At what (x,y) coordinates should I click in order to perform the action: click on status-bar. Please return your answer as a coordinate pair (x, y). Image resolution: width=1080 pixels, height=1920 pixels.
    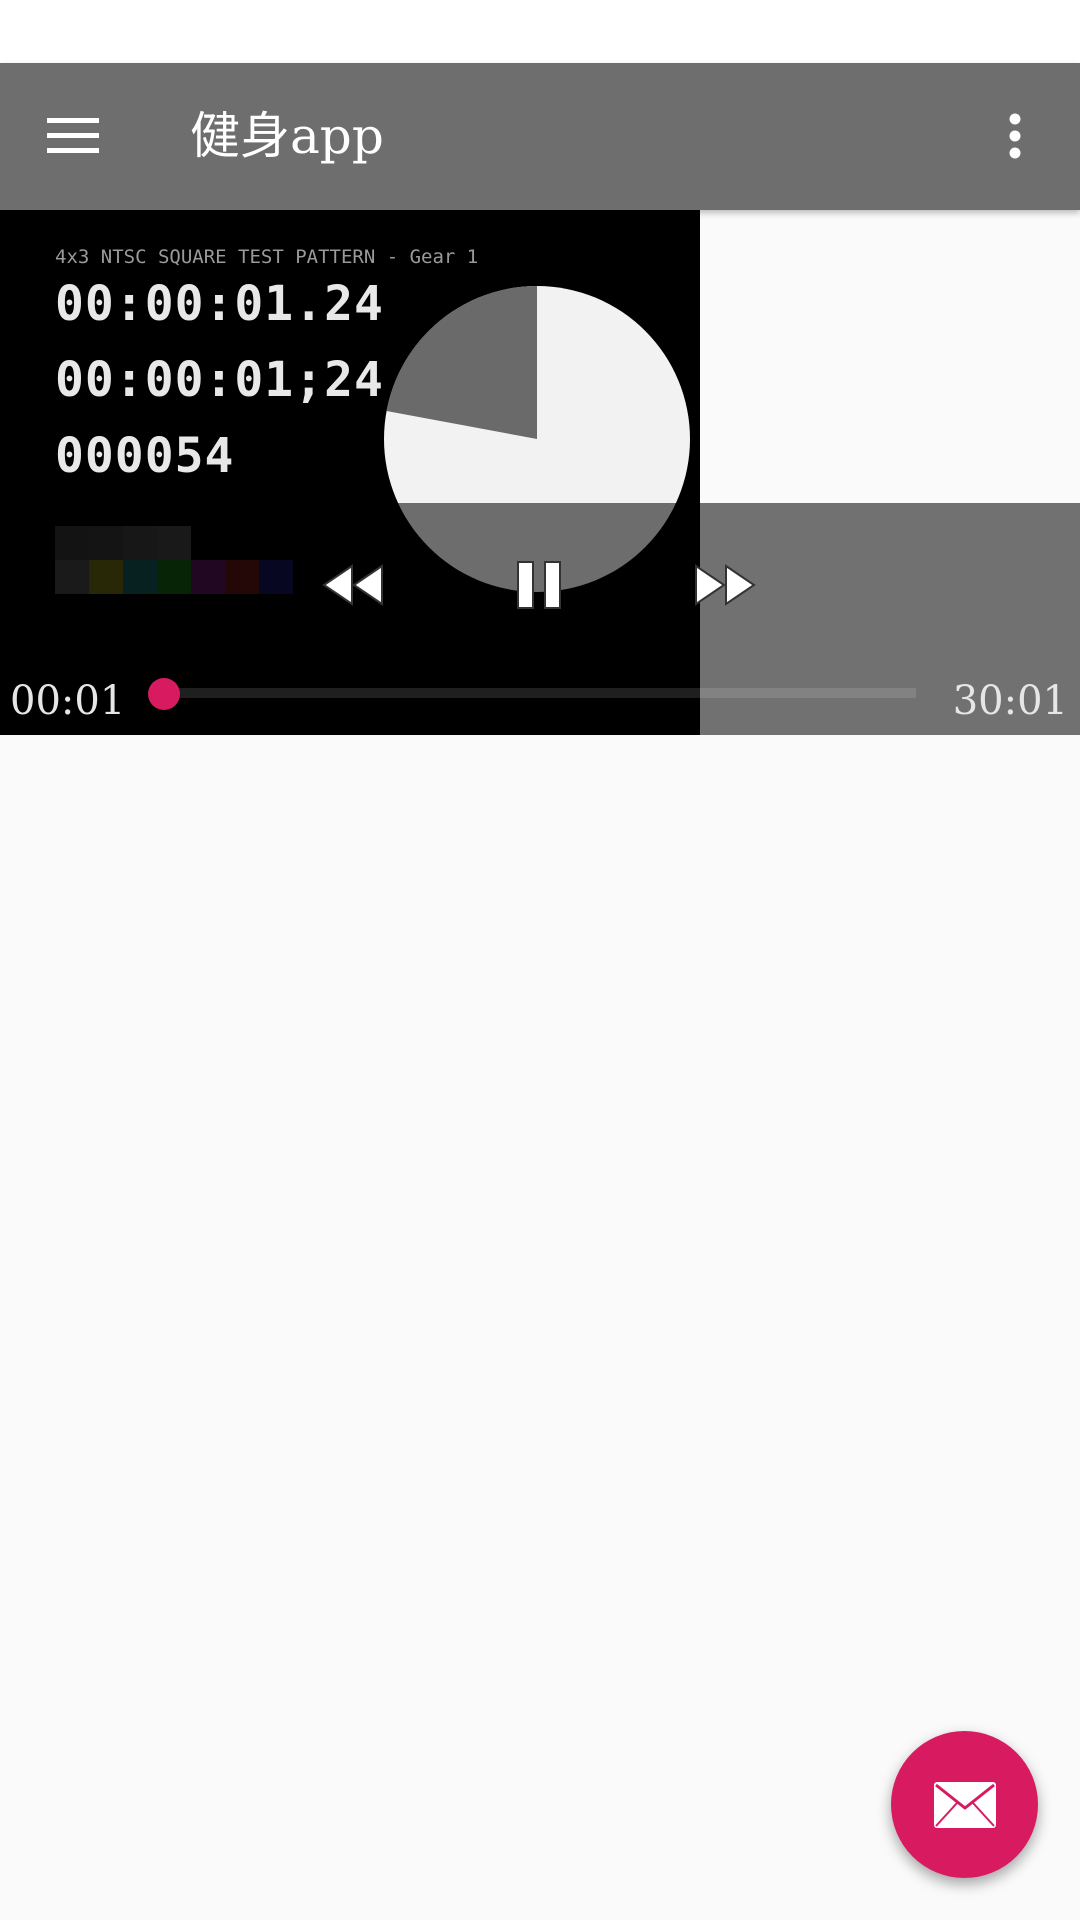
    Looking at the image, I should click on (540, 31).